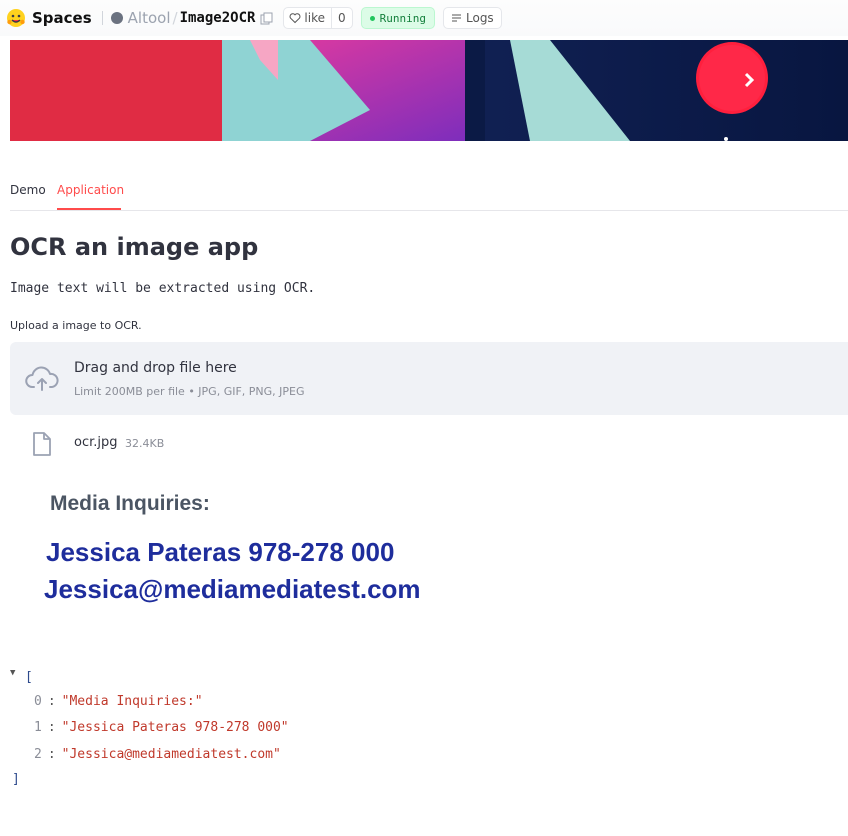 This screenshot has width=848, height=836. I want to click on active-tab-indicator, so click(89, 209).